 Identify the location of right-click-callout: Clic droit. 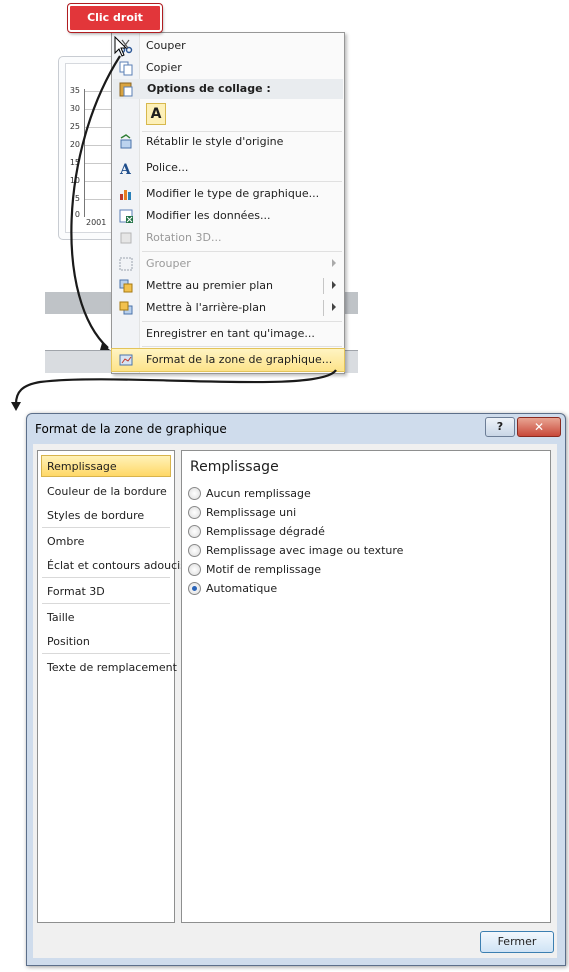
(115, 18).